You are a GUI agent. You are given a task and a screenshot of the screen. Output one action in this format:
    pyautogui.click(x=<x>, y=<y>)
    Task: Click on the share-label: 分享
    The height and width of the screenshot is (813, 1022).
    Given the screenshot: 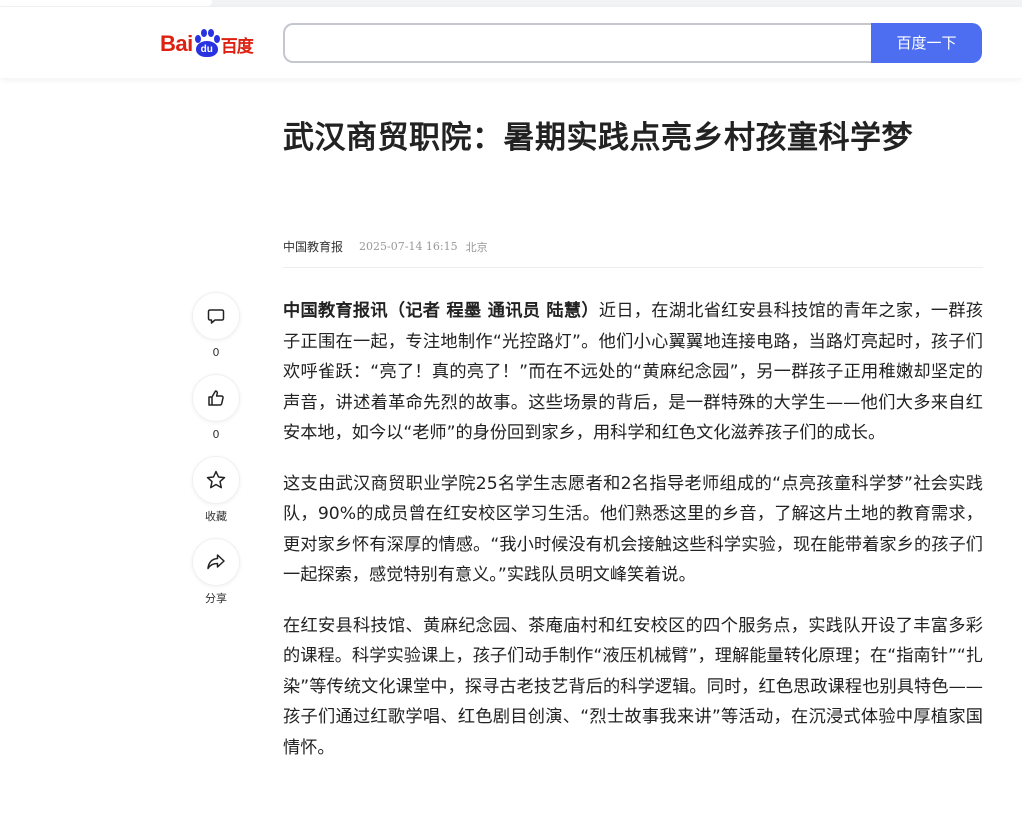 What is the action you would take?
    pyautogui.click(x=216, y=598)
    